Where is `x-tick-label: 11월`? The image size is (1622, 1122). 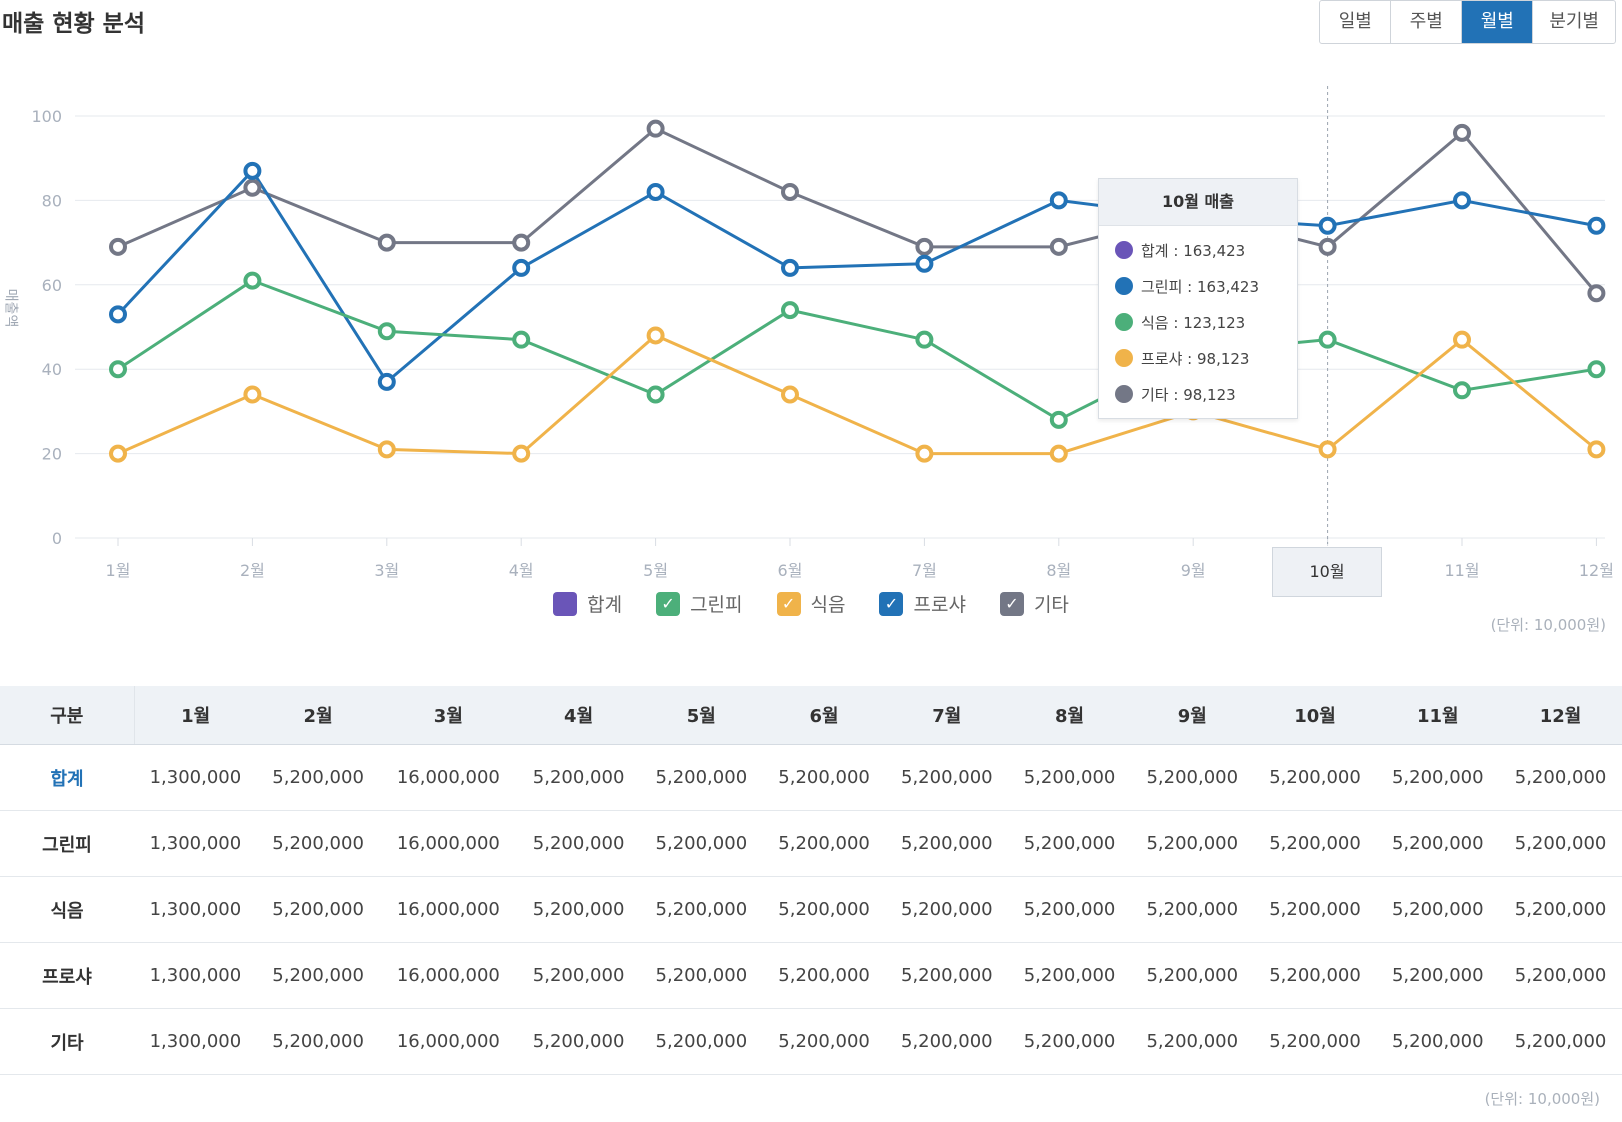
x-tick-label: 11월 is located at coordinates (1461, 570).